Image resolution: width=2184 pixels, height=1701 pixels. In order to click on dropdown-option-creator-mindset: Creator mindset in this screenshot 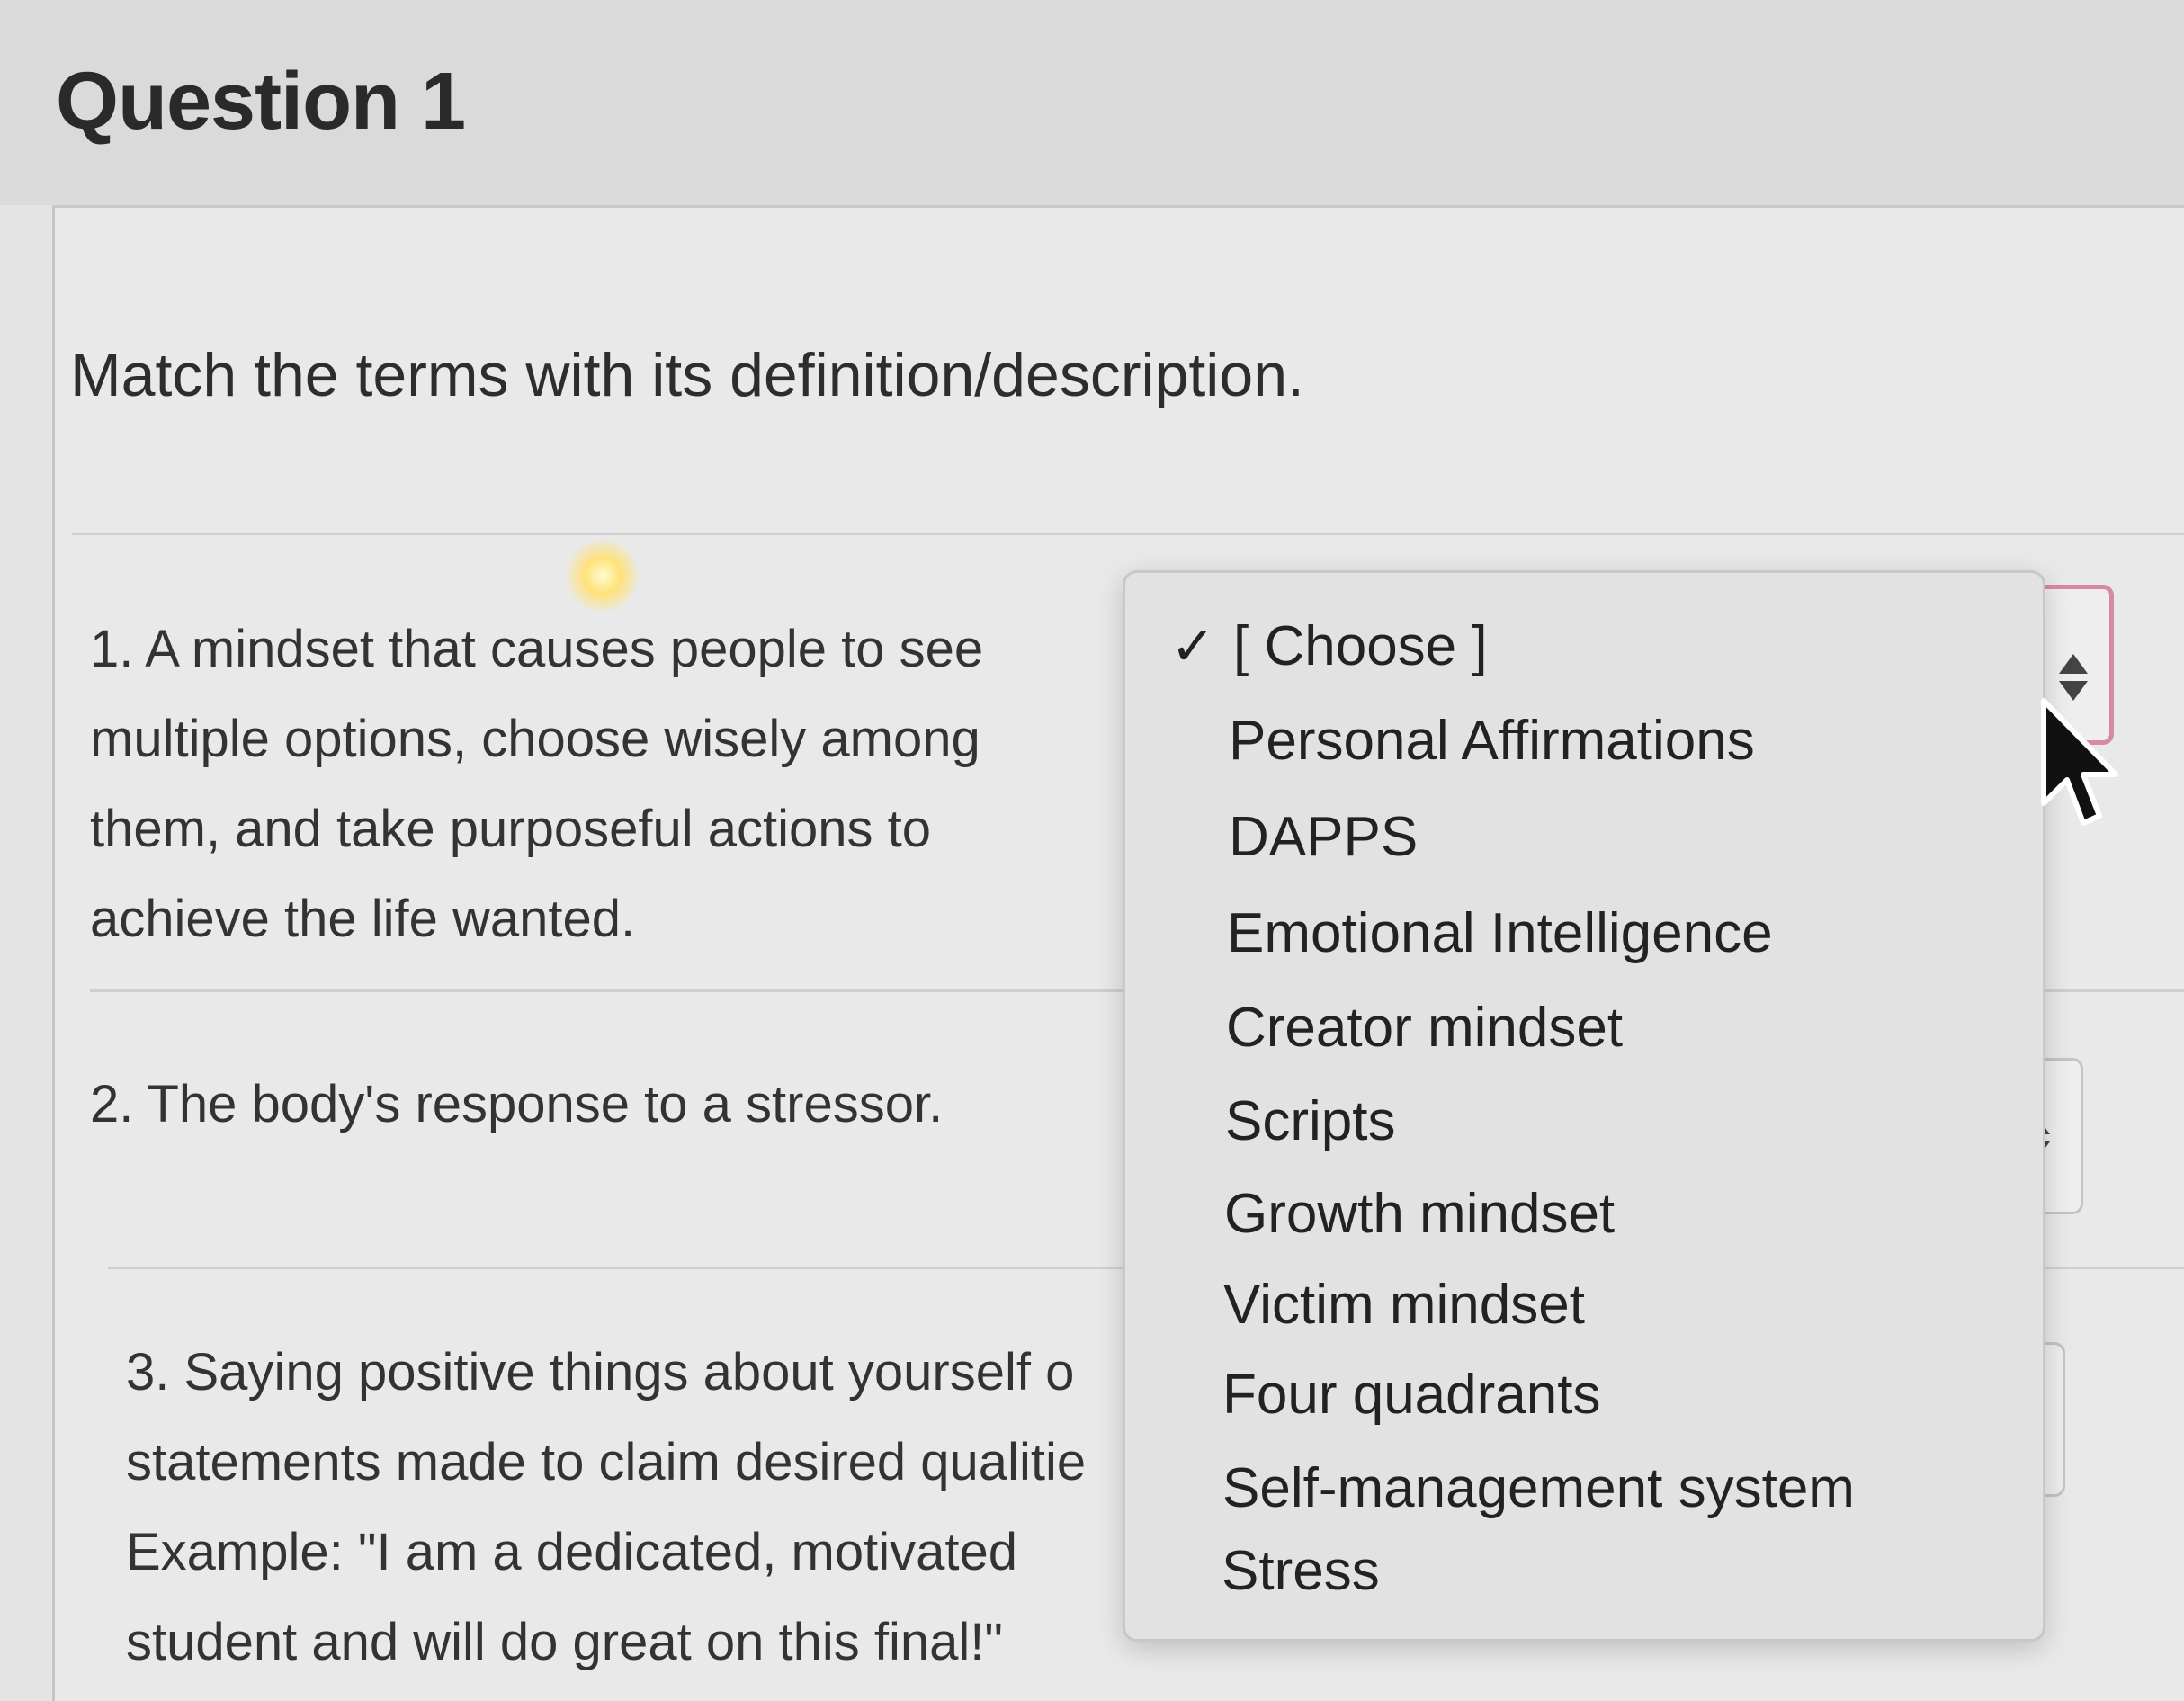, I will do `click(1584, 1028)`.